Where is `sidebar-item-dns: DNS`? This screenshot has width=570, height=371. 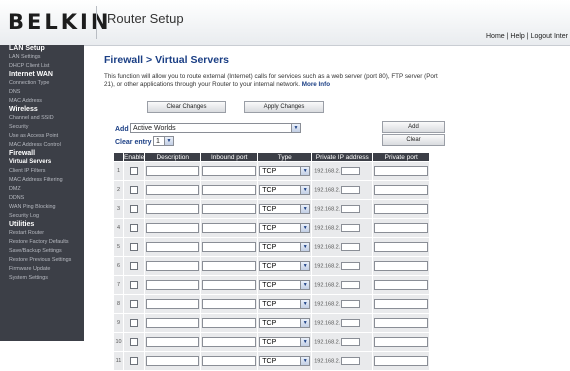 sidebar-item-dns: DNS is located at coordinates (42, 92).